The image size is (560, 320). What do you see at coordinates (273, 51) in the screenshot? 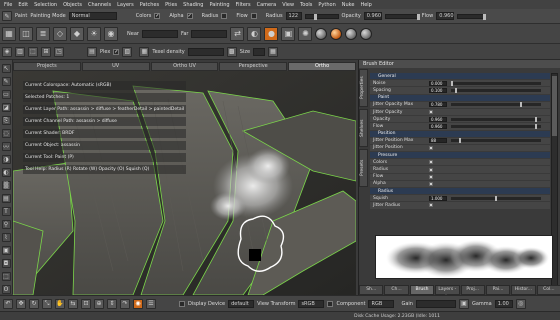
I see `size-grid-icon: ▦` at bounding box center [273, 51].